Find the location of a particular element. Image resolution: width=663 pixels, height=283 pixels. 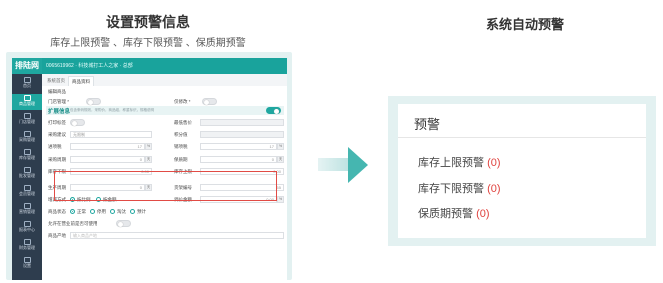

store-manage-label: 门店管理 * is located at coordinates (59, 101).